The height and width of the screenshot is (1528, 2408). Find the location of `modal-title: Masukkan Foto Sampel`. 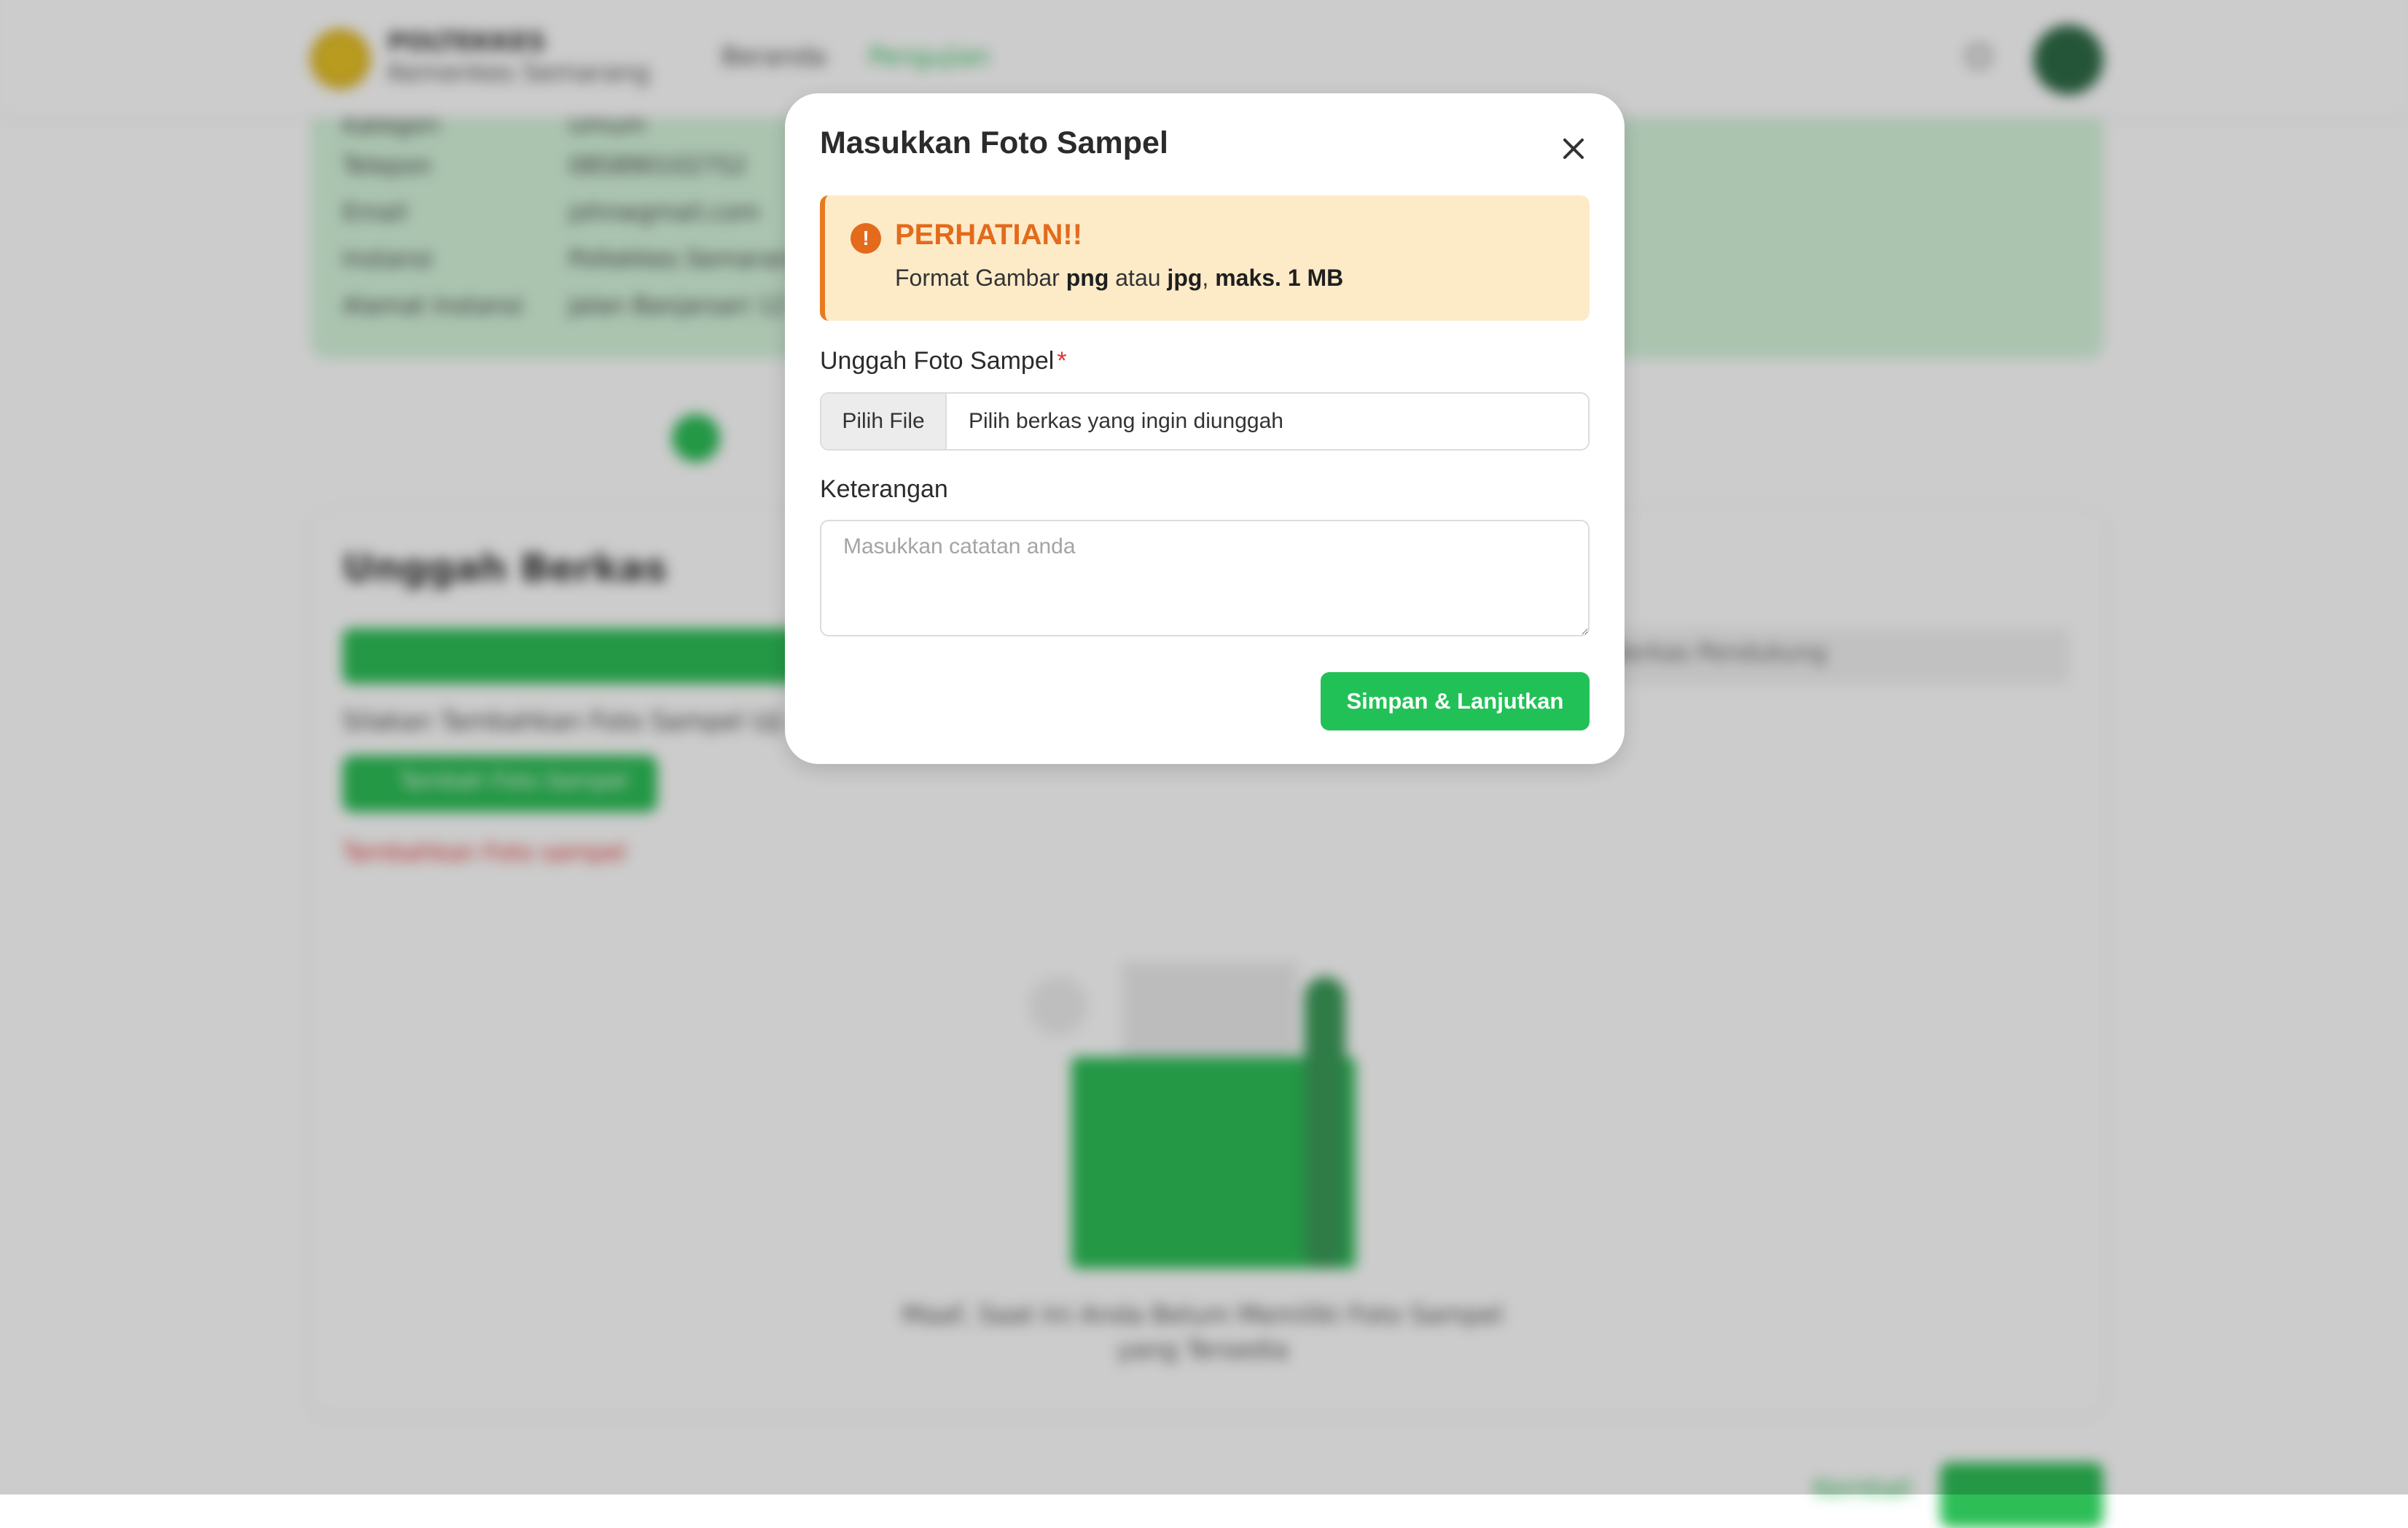

modal-title: Masukkan Foto Sampel is located at coordinates (994, 142).